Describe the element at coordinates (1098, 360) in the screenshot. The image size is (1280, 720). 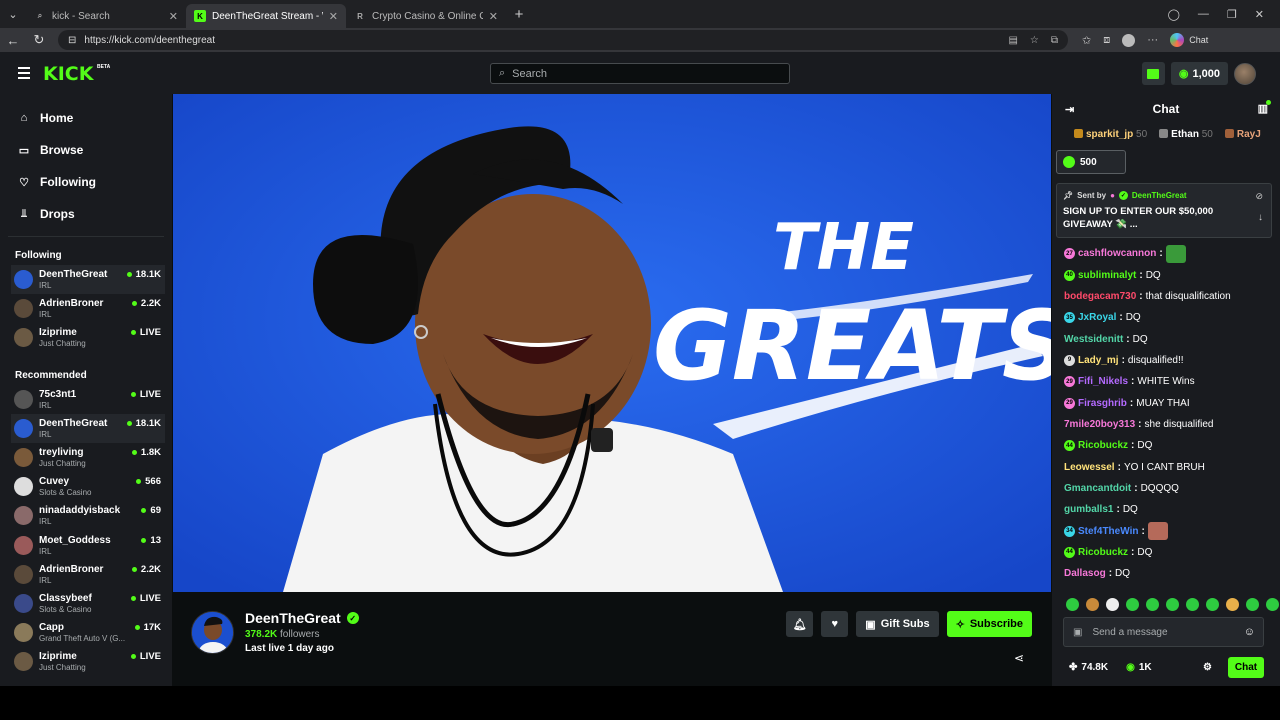
I see `chat-username: Lady_mj` at that location.